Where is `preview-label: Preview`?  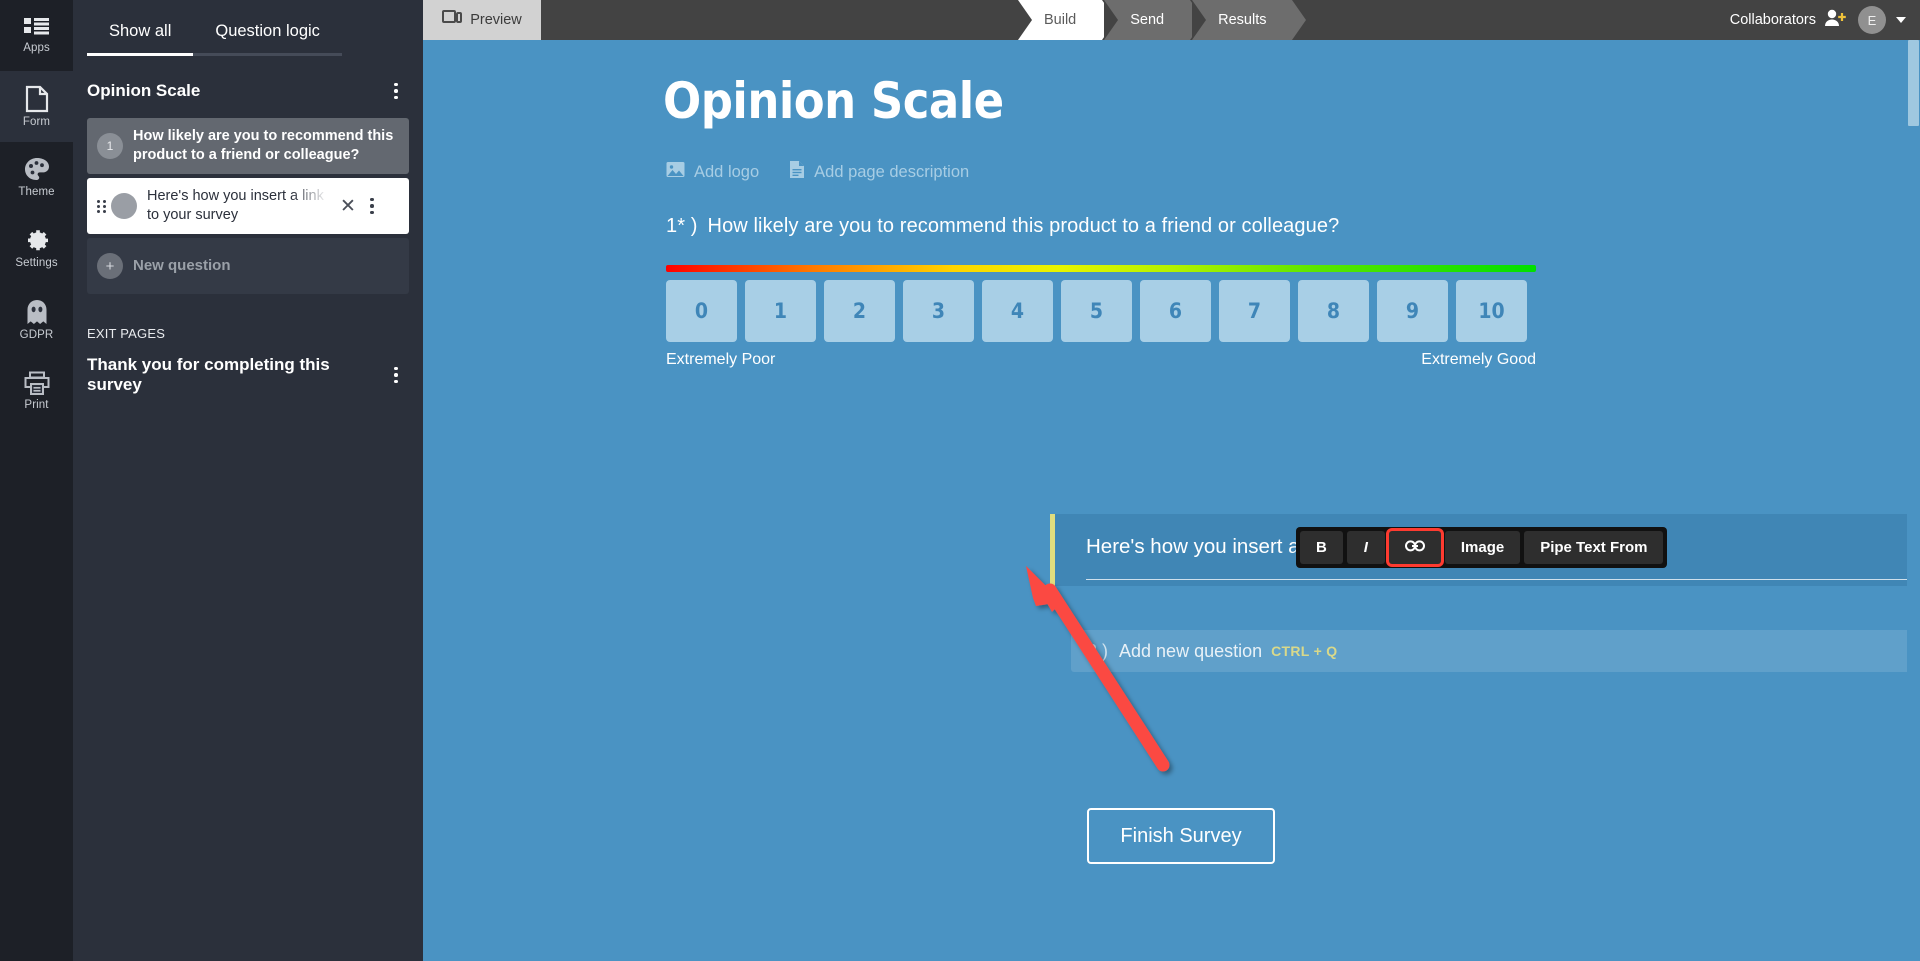
preview-label: Preview is located at coordinates (496, 20).